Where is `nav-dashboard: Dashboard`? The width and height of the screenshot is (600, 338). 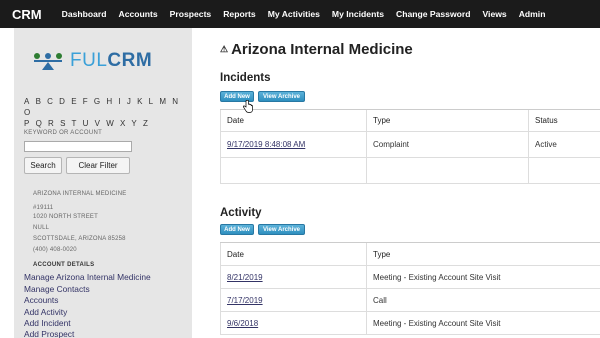 nav-dashboard: Dashboard is located at coordinates (84, 14).